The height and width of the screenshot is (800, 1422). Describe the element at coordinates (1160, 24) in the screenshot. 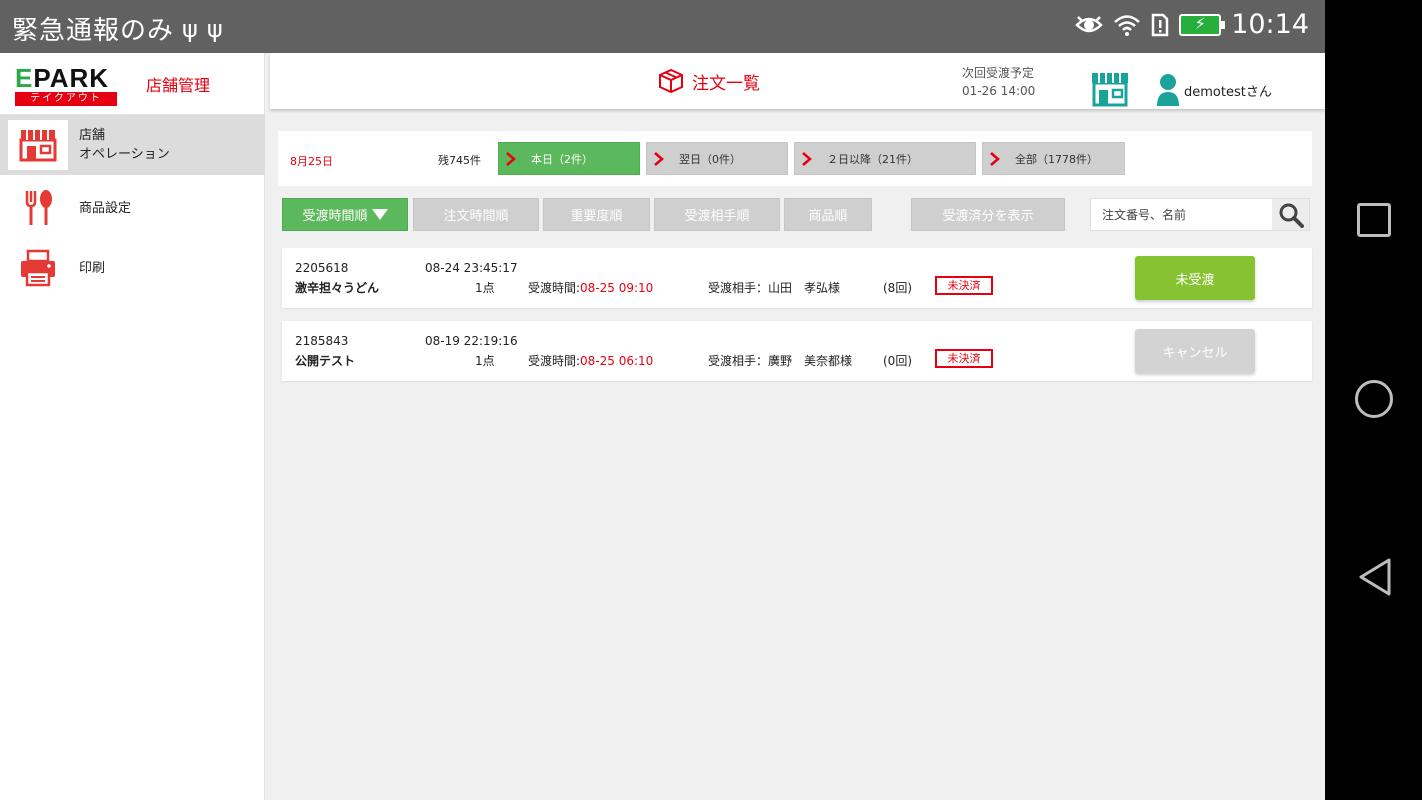

I see `sim-alert-icon` at that location.